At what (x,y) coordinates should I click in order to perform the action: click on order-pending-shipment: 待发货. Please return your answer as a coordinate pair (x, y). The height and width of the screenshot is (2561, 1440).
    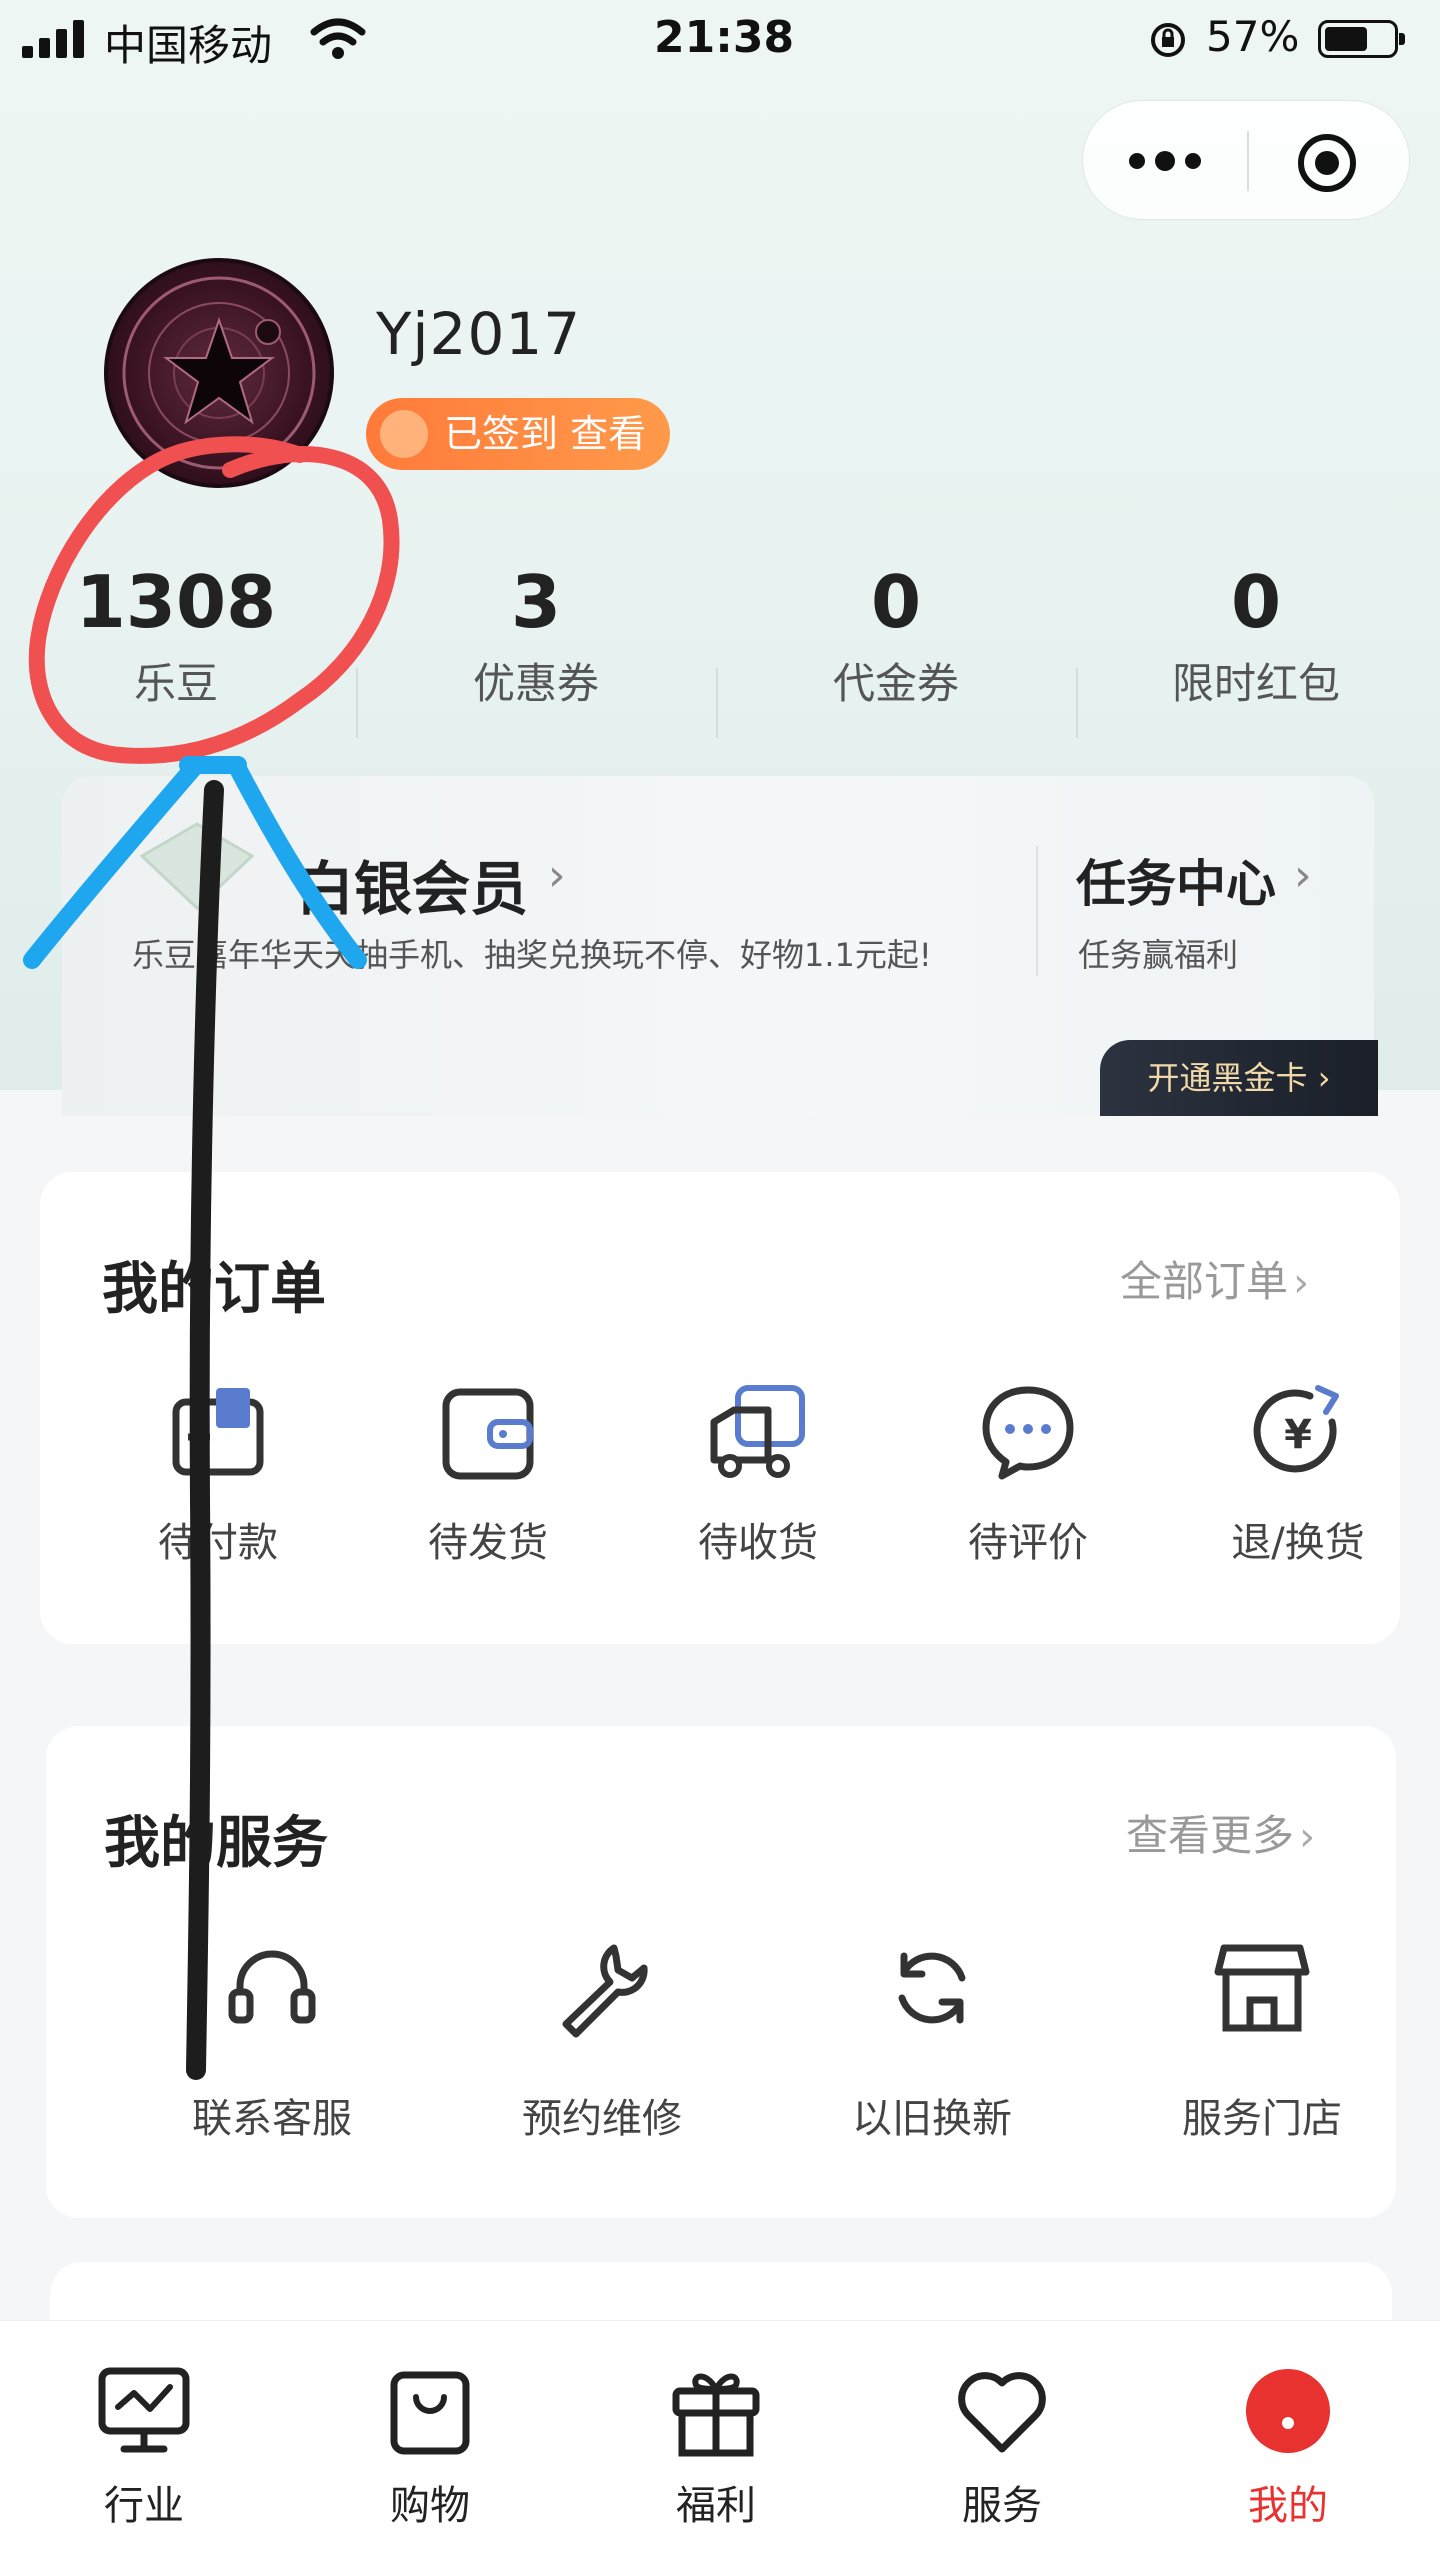
    Looking at the image, I should click on (488, 1482).